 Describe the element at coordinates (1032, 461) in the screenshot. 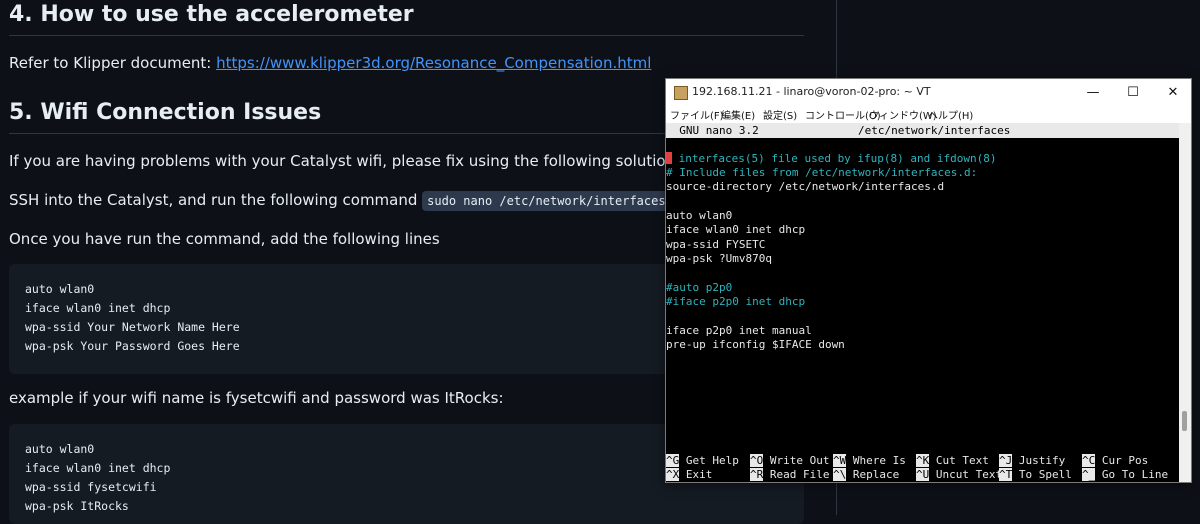

I see `shortcut-justify: ^J Justify` at that location.